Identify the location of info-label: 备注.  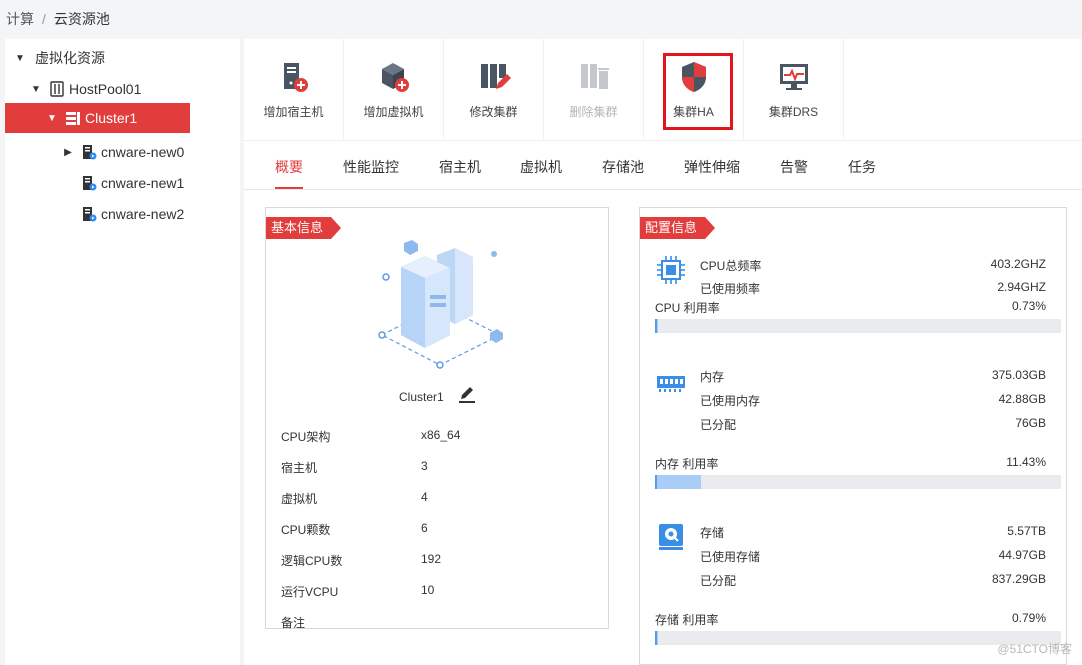
(293, 623).